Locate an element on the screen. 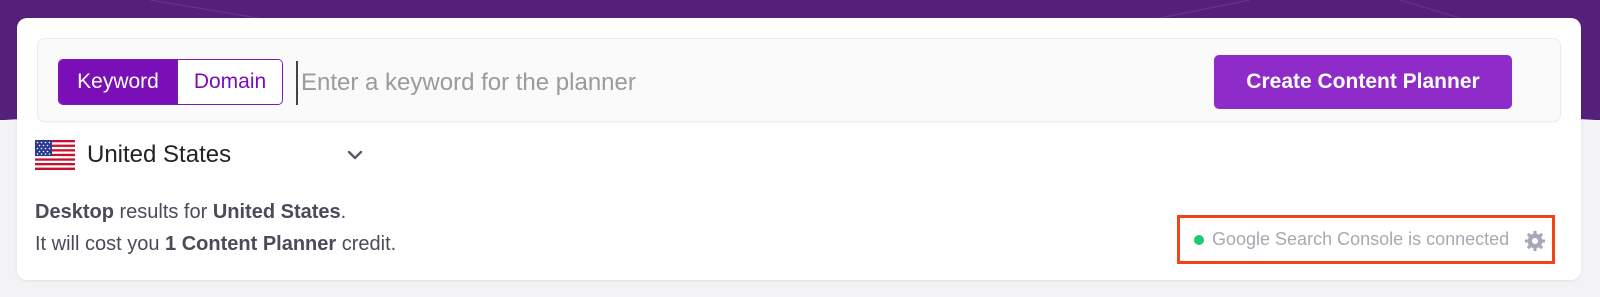 The height and width of the screenshot is (297, 1600). gear-icon is located at coordinates (1535, 241).